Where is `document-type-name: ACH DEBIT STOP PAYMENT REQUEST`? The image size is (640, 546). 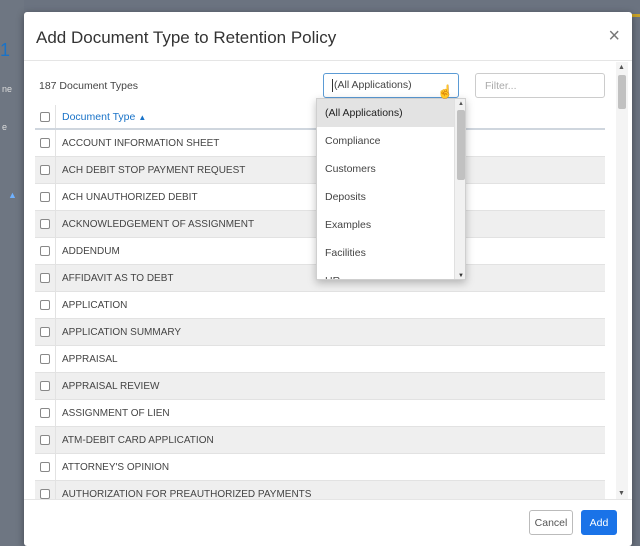 document-type-name: ACH DEBIT STOP PAYMENT REQUEST is located at coordinates (154, 170).